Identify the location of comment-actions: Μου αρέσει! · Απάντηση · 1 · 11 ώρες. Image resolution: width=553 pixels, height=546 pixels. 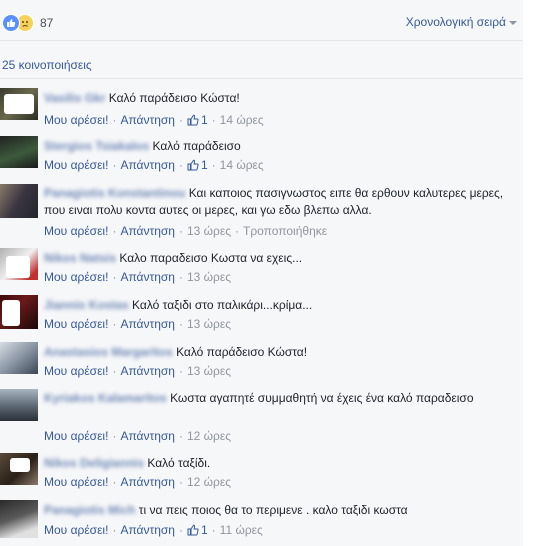
(153, 530).